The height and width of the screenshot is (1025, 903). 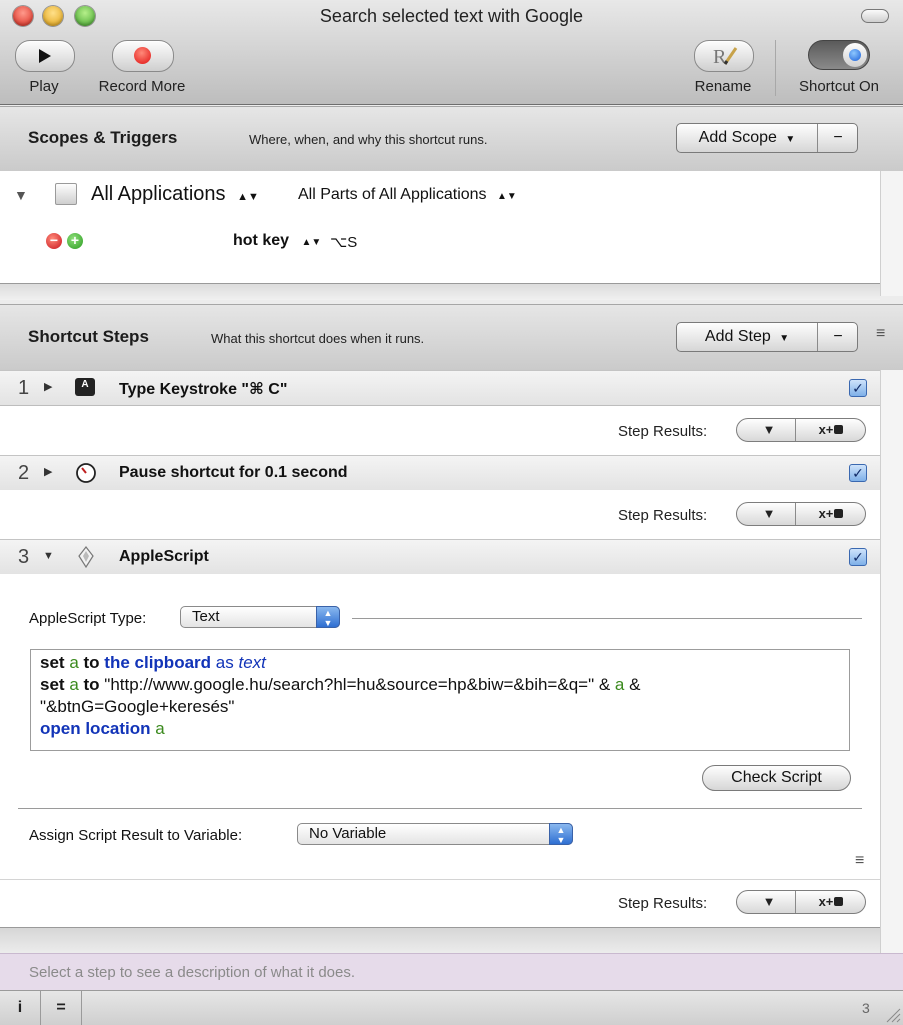 I want to click on step-number: 3, so click(x=24, y=557).